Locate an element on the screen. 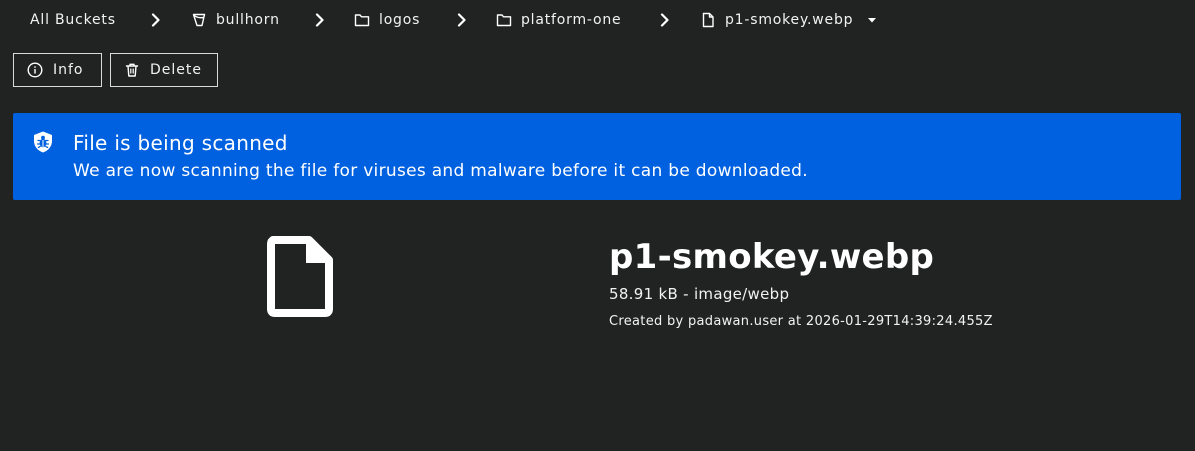  created-at: 2026-01-29T14:39:24.455Z is located at coordinates (899, 321).